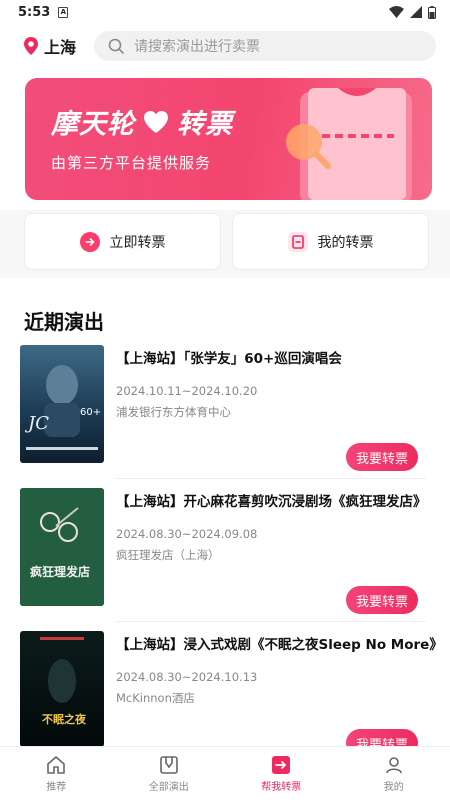 The width and height of the screenshot is (450, 800). I want to click on svg-text: JC, so click(36, 423).